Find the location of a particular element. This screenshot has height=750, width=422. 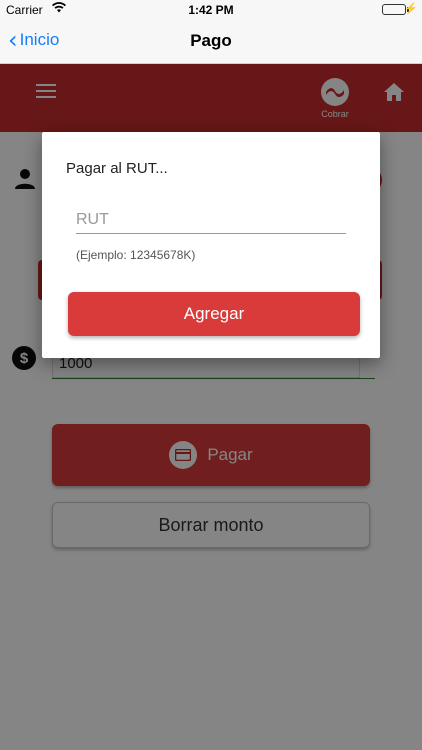

agregar-button: Agregar is located at coordinates (214, 314).